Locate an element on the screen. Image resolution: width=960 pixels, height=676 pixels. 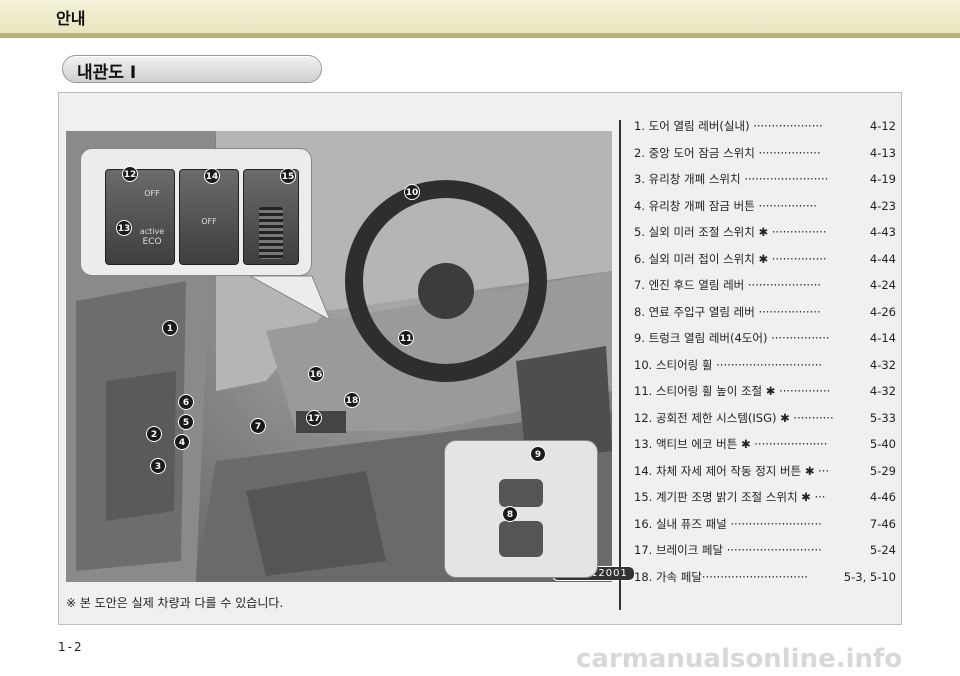
list-item: 15. 계기판 조명 밝기 조절 스위치 ✱ ··· 4-46 is located at coordinates (765, 497).